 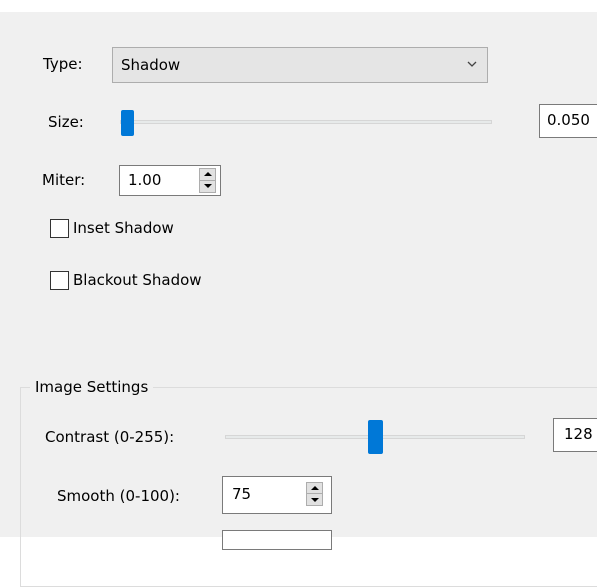 What do you see at coordinates (110, 437) in the screenshot?
I see `contrast-label: Contrast (0-255):` at bounding box center [110, 437].